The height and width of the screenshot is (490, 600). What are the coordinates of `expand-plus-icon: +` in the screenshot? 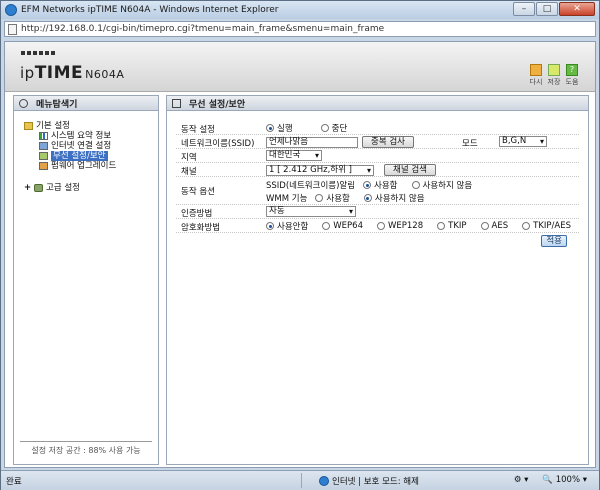 It's located at (28, 188).